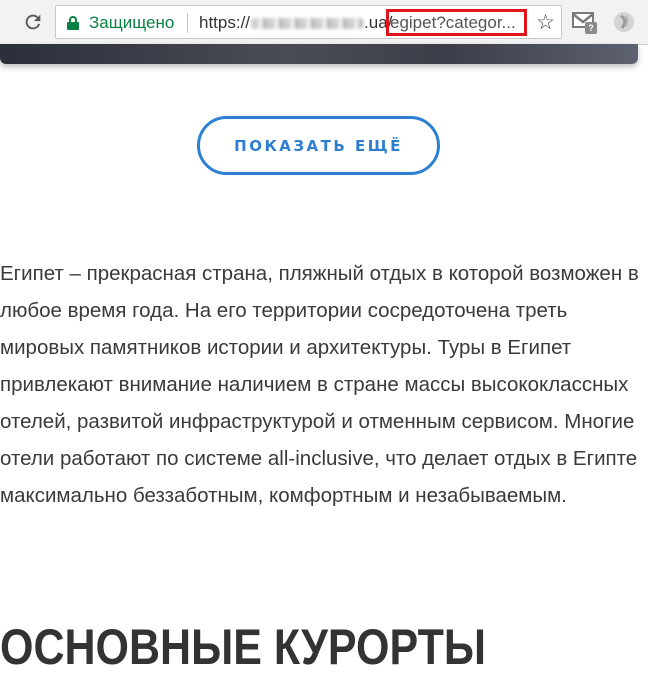  What do you see at coordinates (545, 22) in the screenshot?
I see `star-icon: ☆` at bounding box center [545, 22].